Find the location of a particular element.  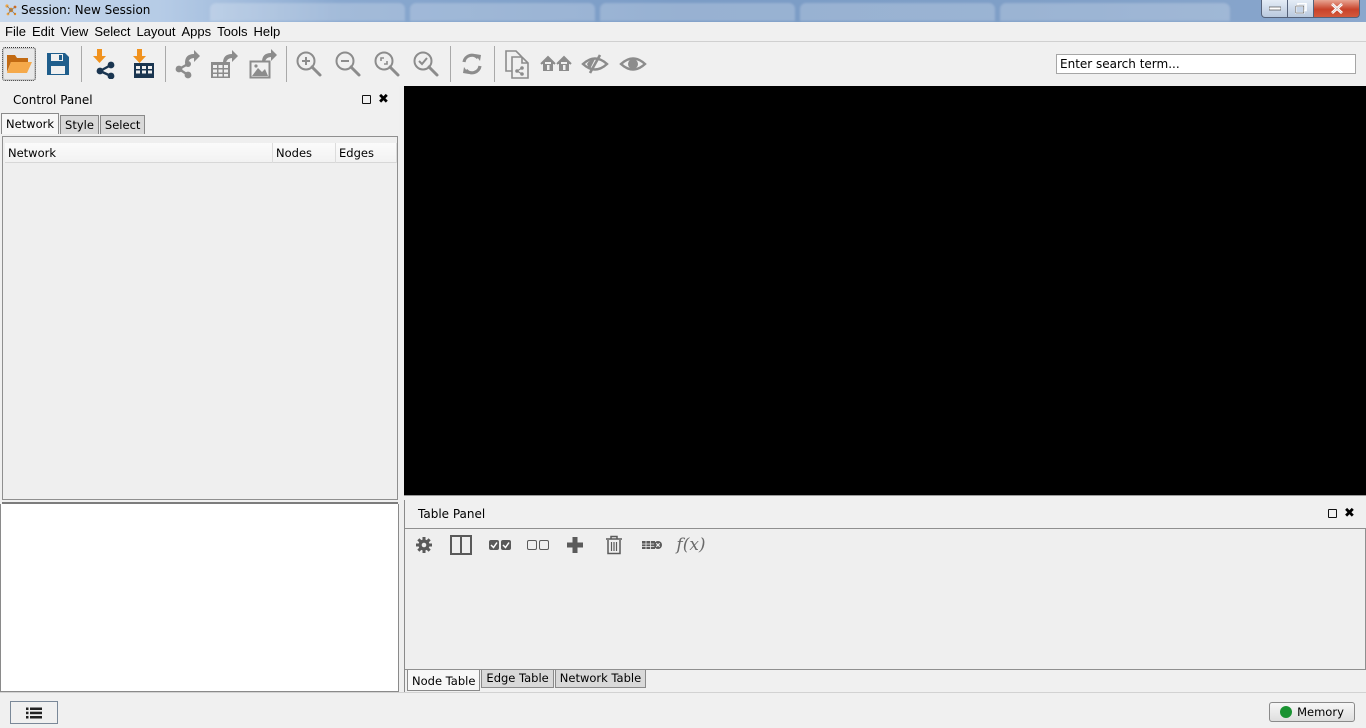

close-window-button is located at coordinates (1337, 9).